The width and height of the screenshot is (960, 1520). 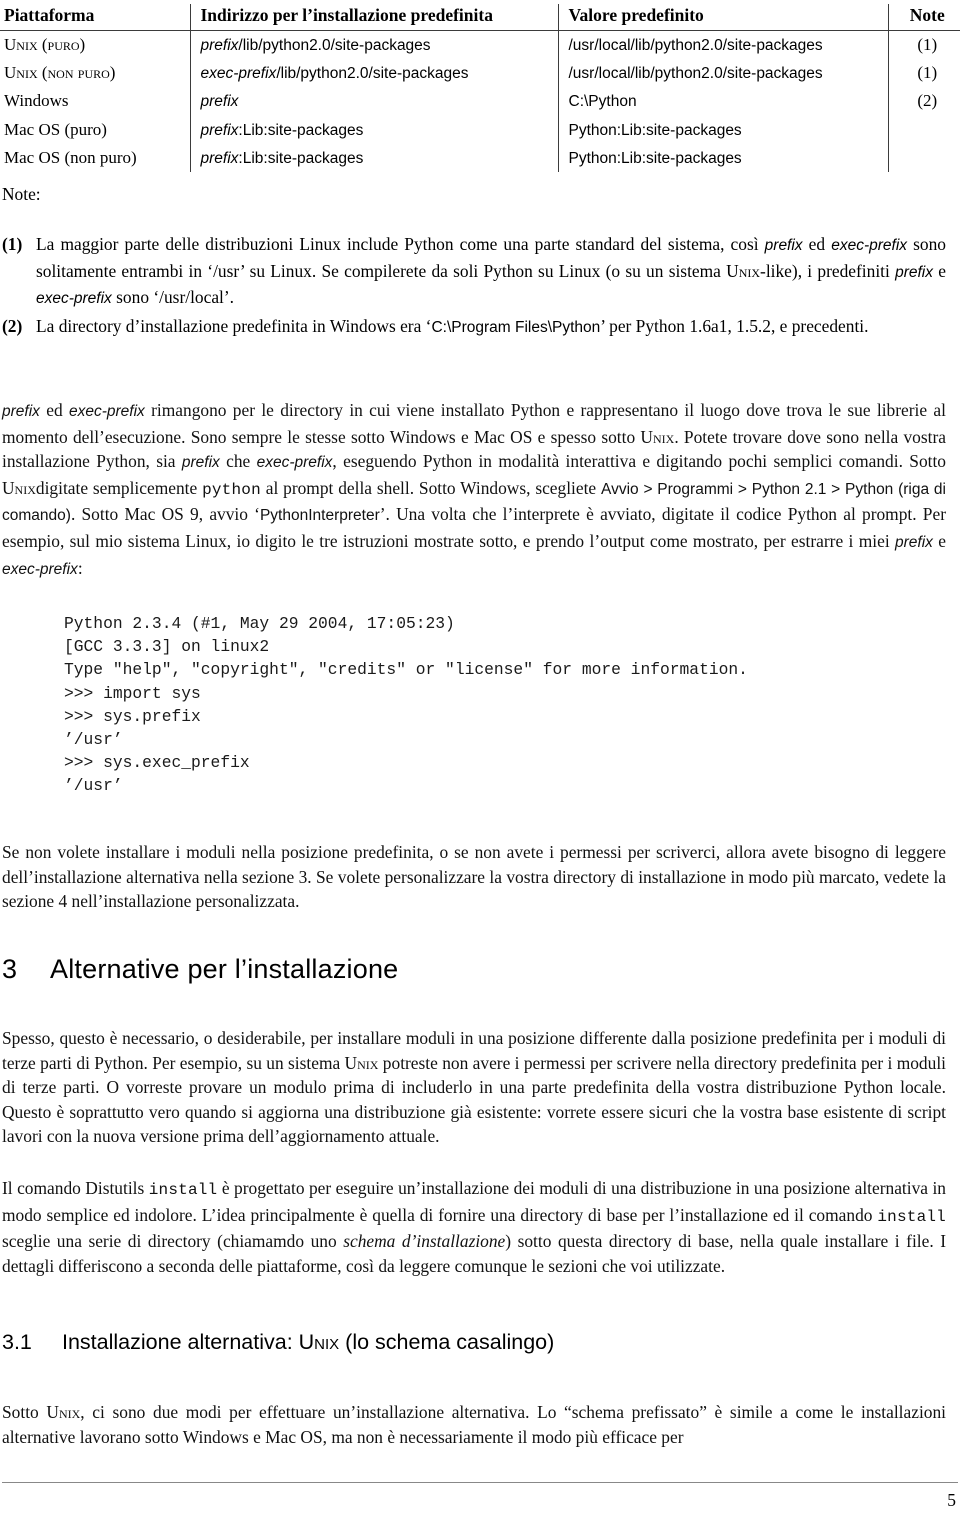 What do you see at coordinates (722, 18) in the screenshot?
I see `column-header-default-value: Valore predefinito` at bounding box center [722, 18].